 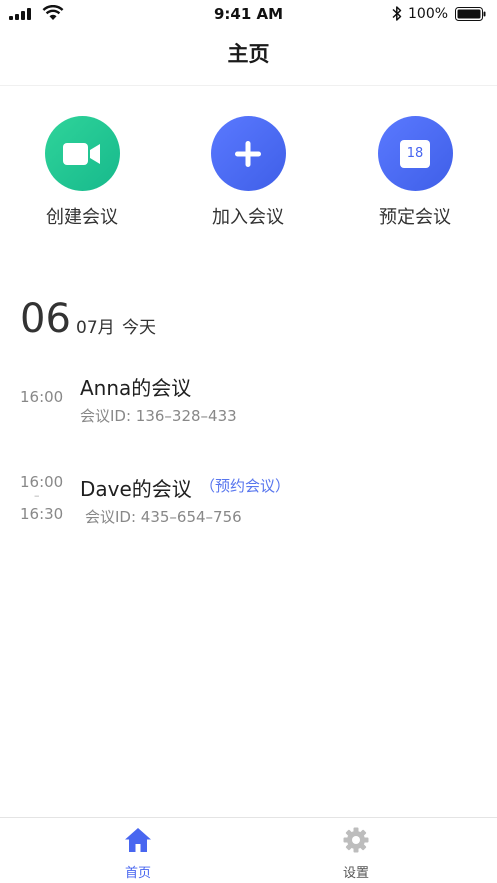 I want to click on home-icon, so click(x=138, y=840).